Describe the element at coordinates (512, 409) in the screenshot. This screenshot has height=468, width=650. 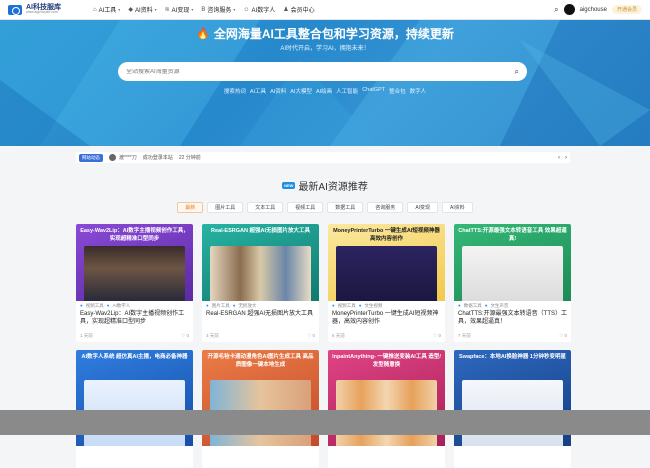
I see `resource-card: Swapface：本地AI换脸神器 1分钟秒变明星` at that location.